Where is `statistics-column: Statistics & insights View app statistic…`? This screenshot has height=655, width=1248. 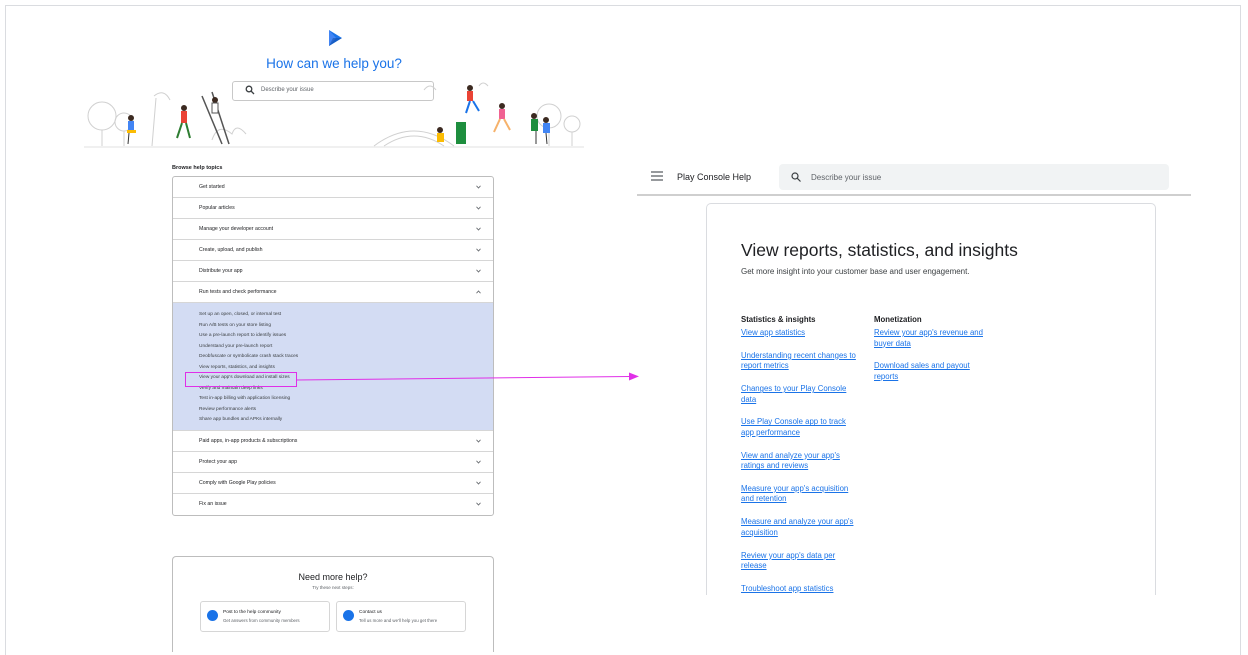 statistics-column: Statistics & insights View app statistic… is located at coordinates (800, 455).